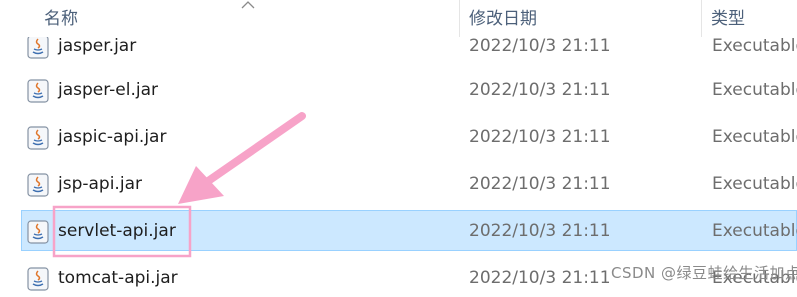  Describe the element at coordinates (108, 90) in the screenshot. I see `file-name: jasper-el.jar` at that location.